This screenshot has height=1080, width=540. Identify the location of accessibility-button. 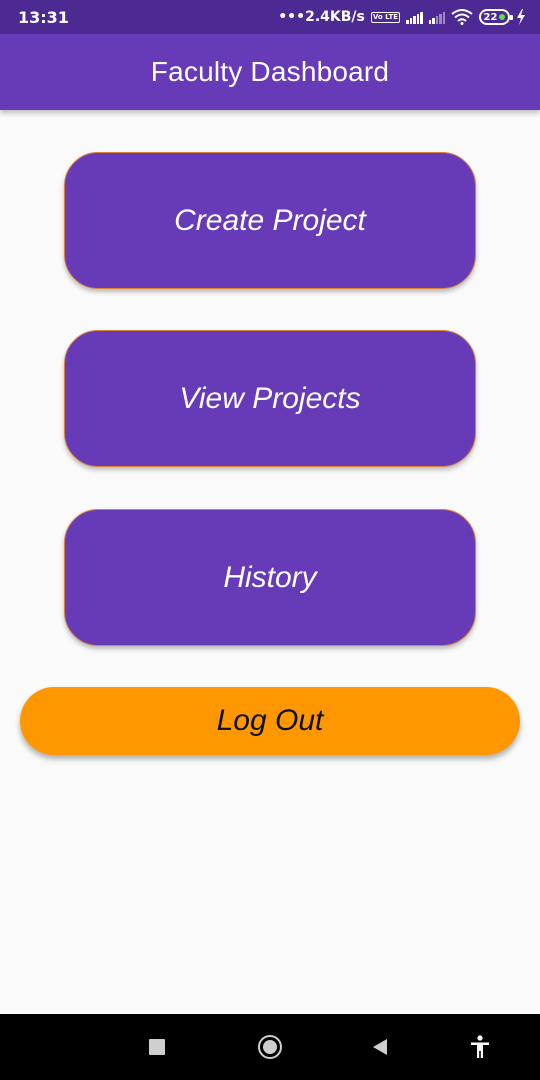
(480, 1047).